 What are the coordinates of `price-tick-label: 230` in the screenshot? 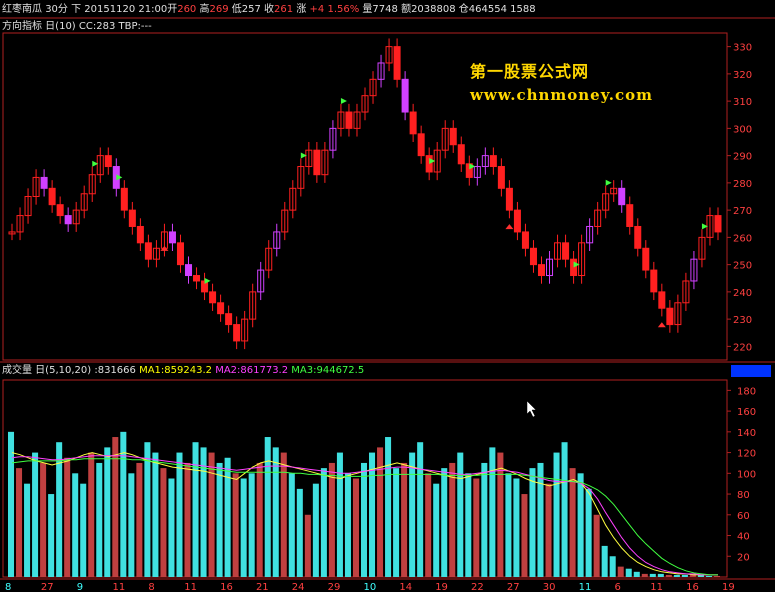 It's located at (742, 320).